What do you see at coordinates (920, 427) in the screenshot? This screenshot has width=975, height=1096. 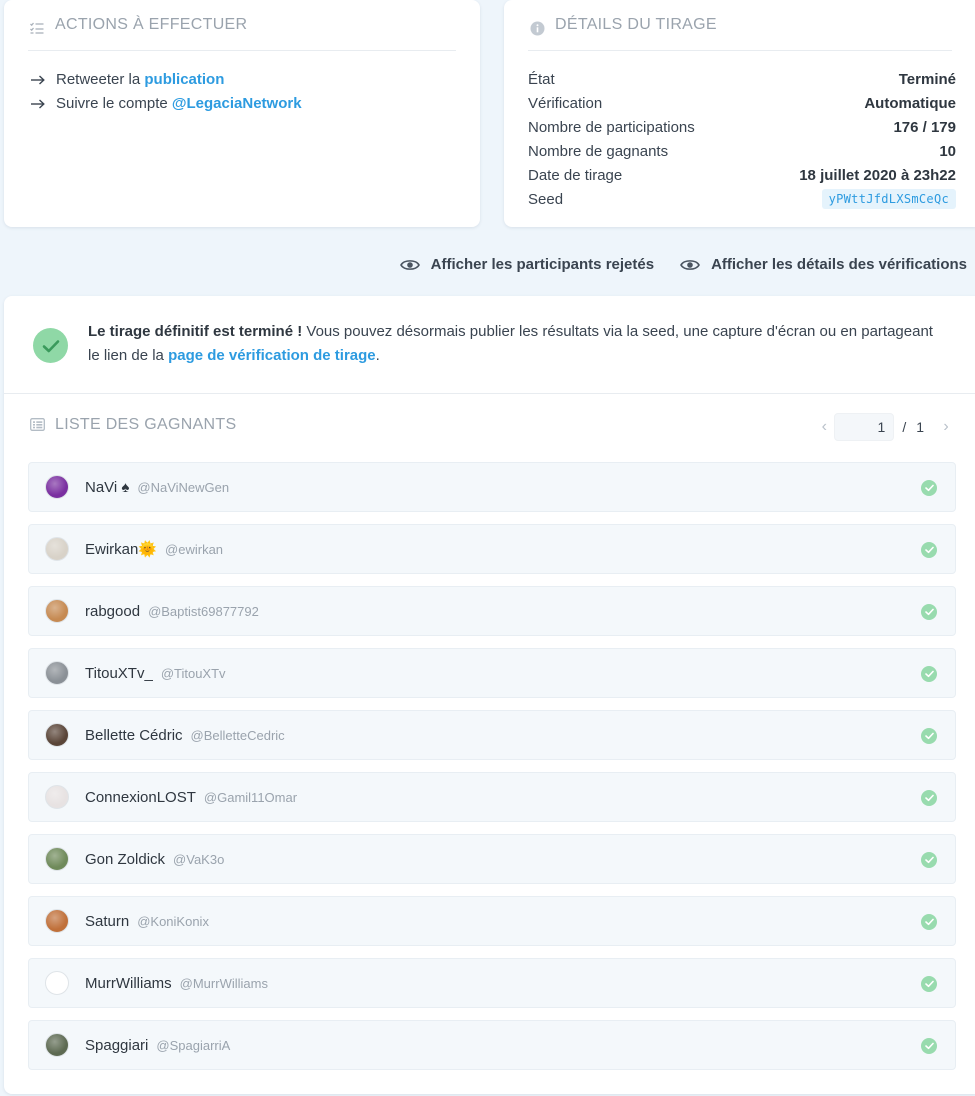 I see `total-pages: 1` at bounding box center [920, 427].